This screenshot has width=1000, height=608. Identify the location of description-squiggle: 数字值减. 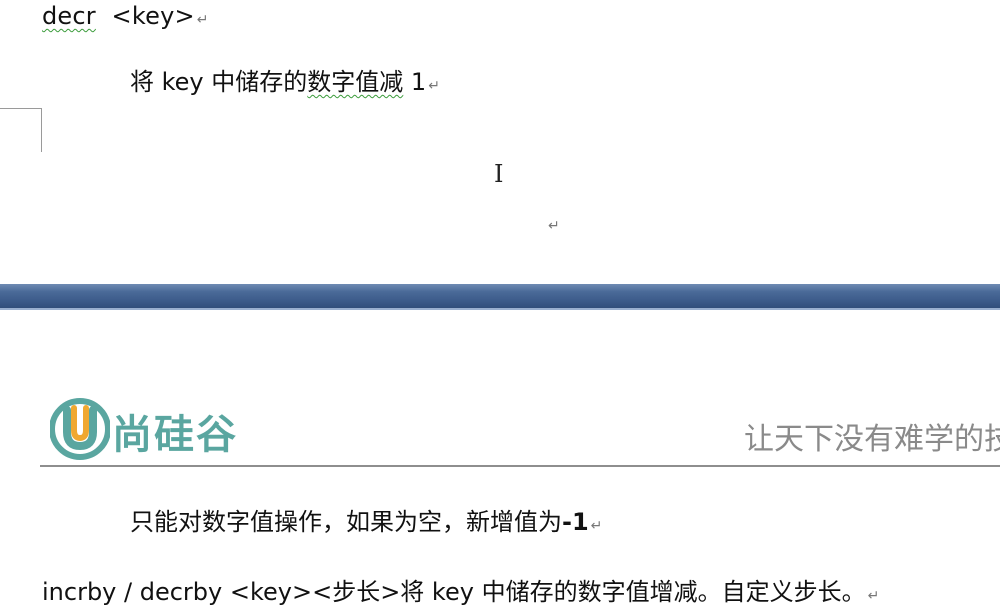
(355, 82).